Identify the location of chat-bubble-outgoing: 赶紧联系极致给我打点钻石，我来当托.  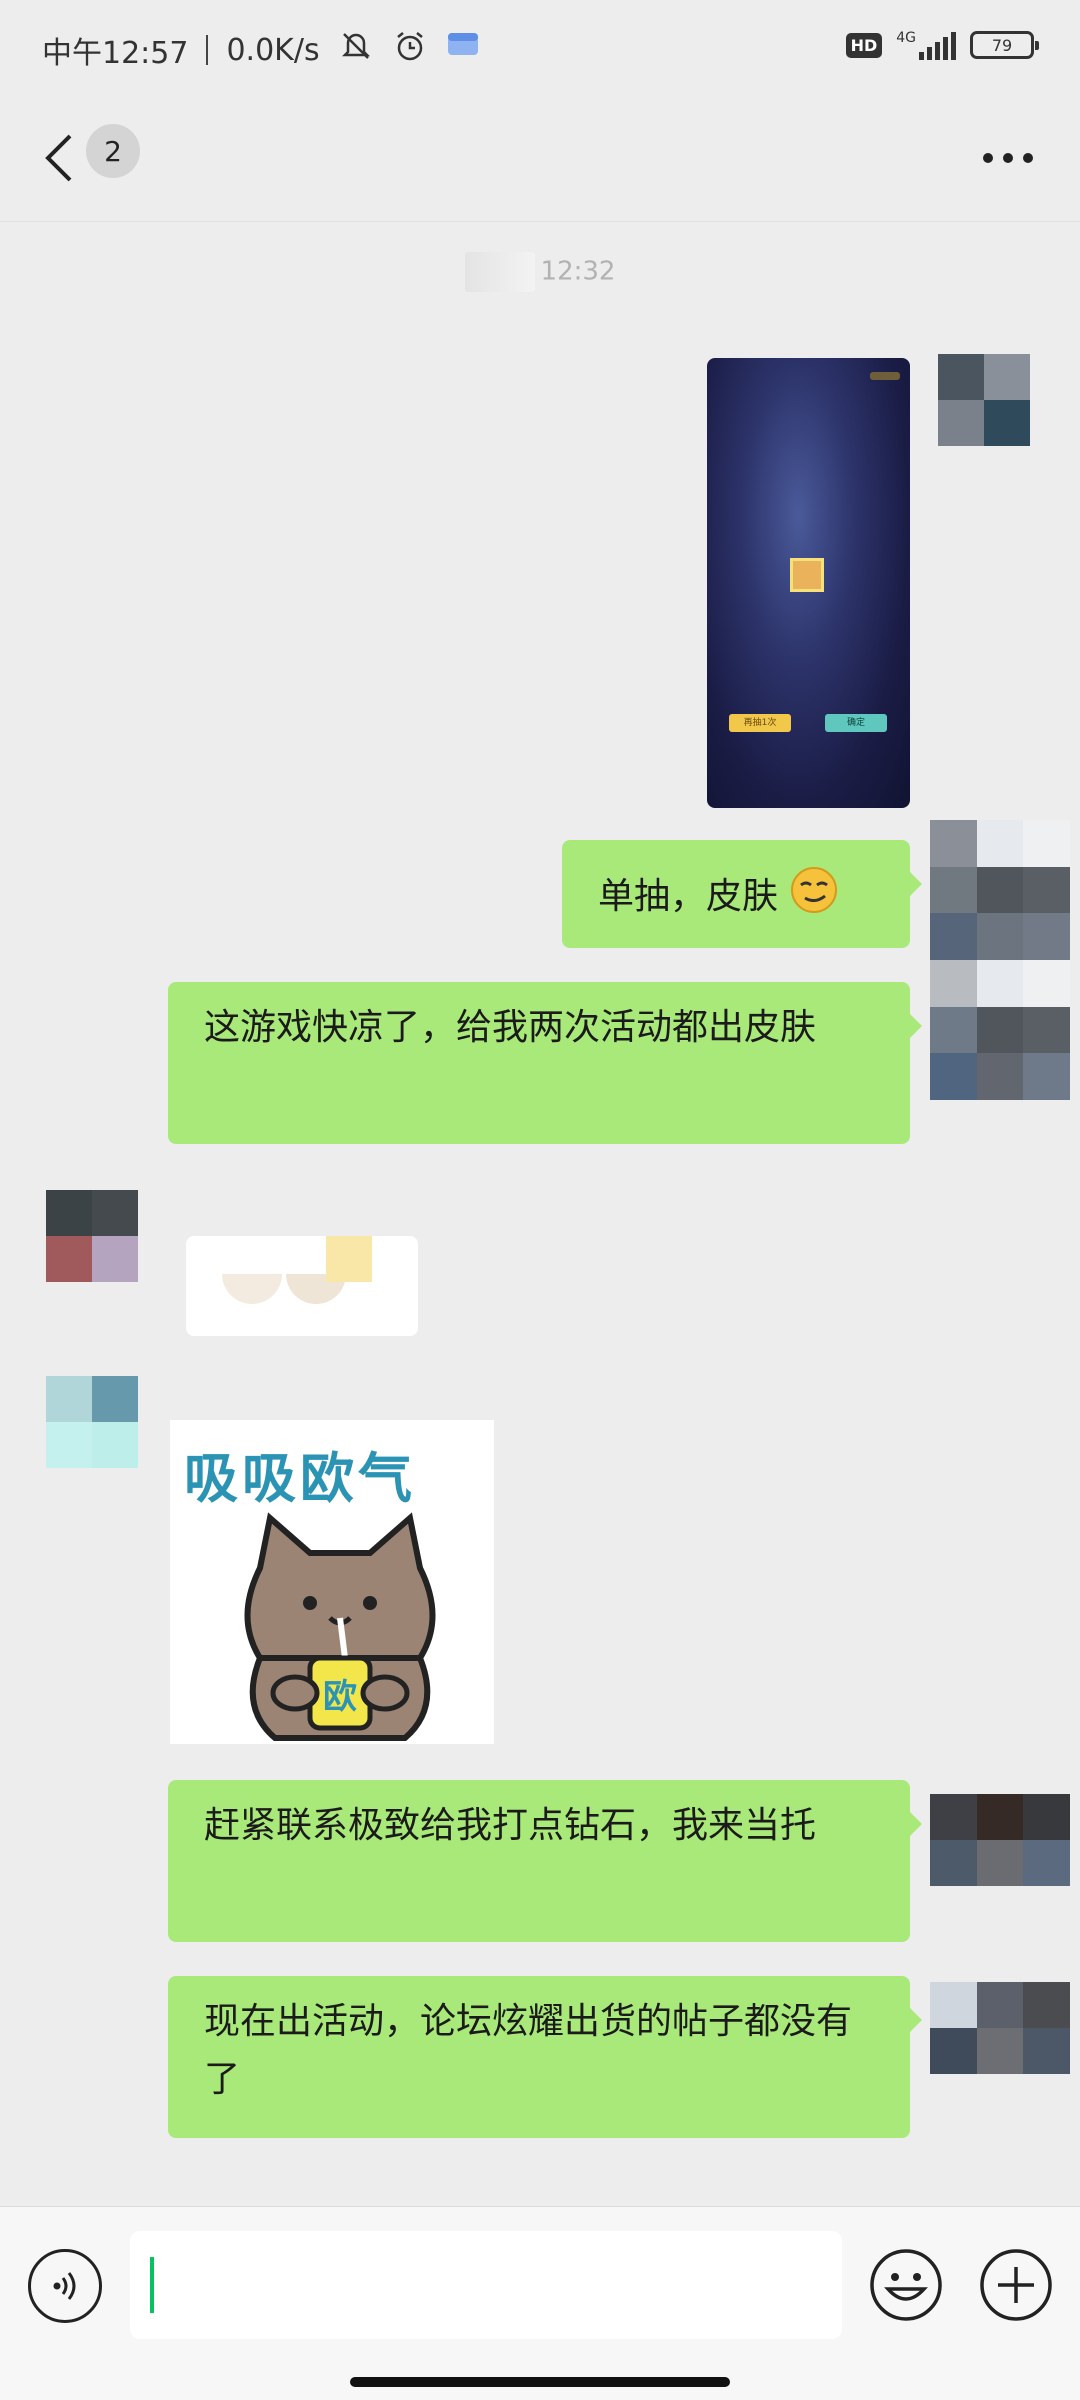
(545, 1861).